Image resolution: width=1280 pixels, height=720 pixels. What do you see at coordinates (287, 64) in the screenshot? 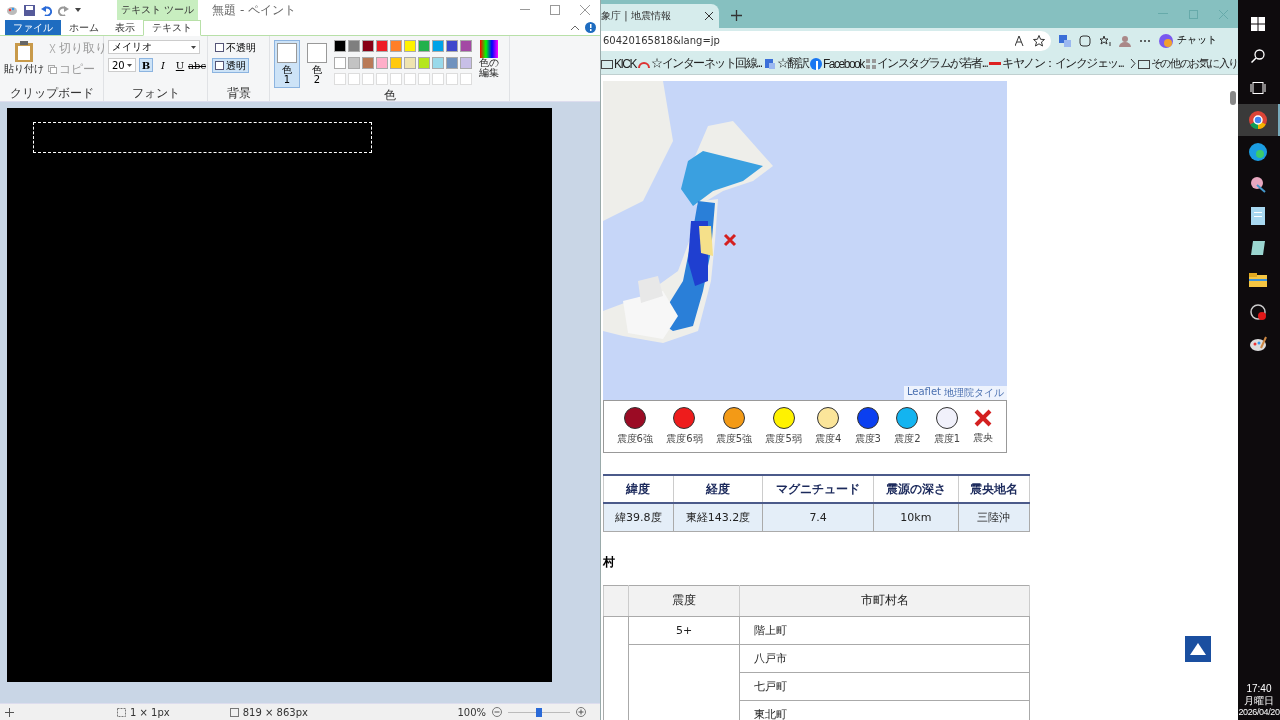
I see `color-slot: 色 1` at bounding box center [287, 64].